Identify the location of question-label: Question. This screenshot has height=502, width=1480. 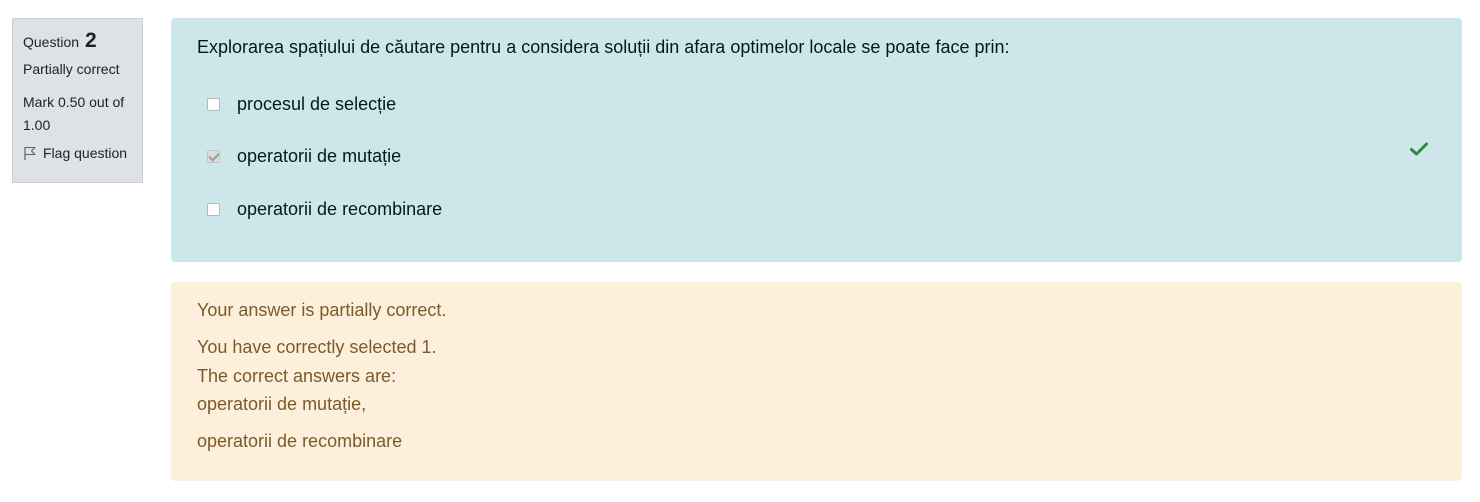
(51, 42).